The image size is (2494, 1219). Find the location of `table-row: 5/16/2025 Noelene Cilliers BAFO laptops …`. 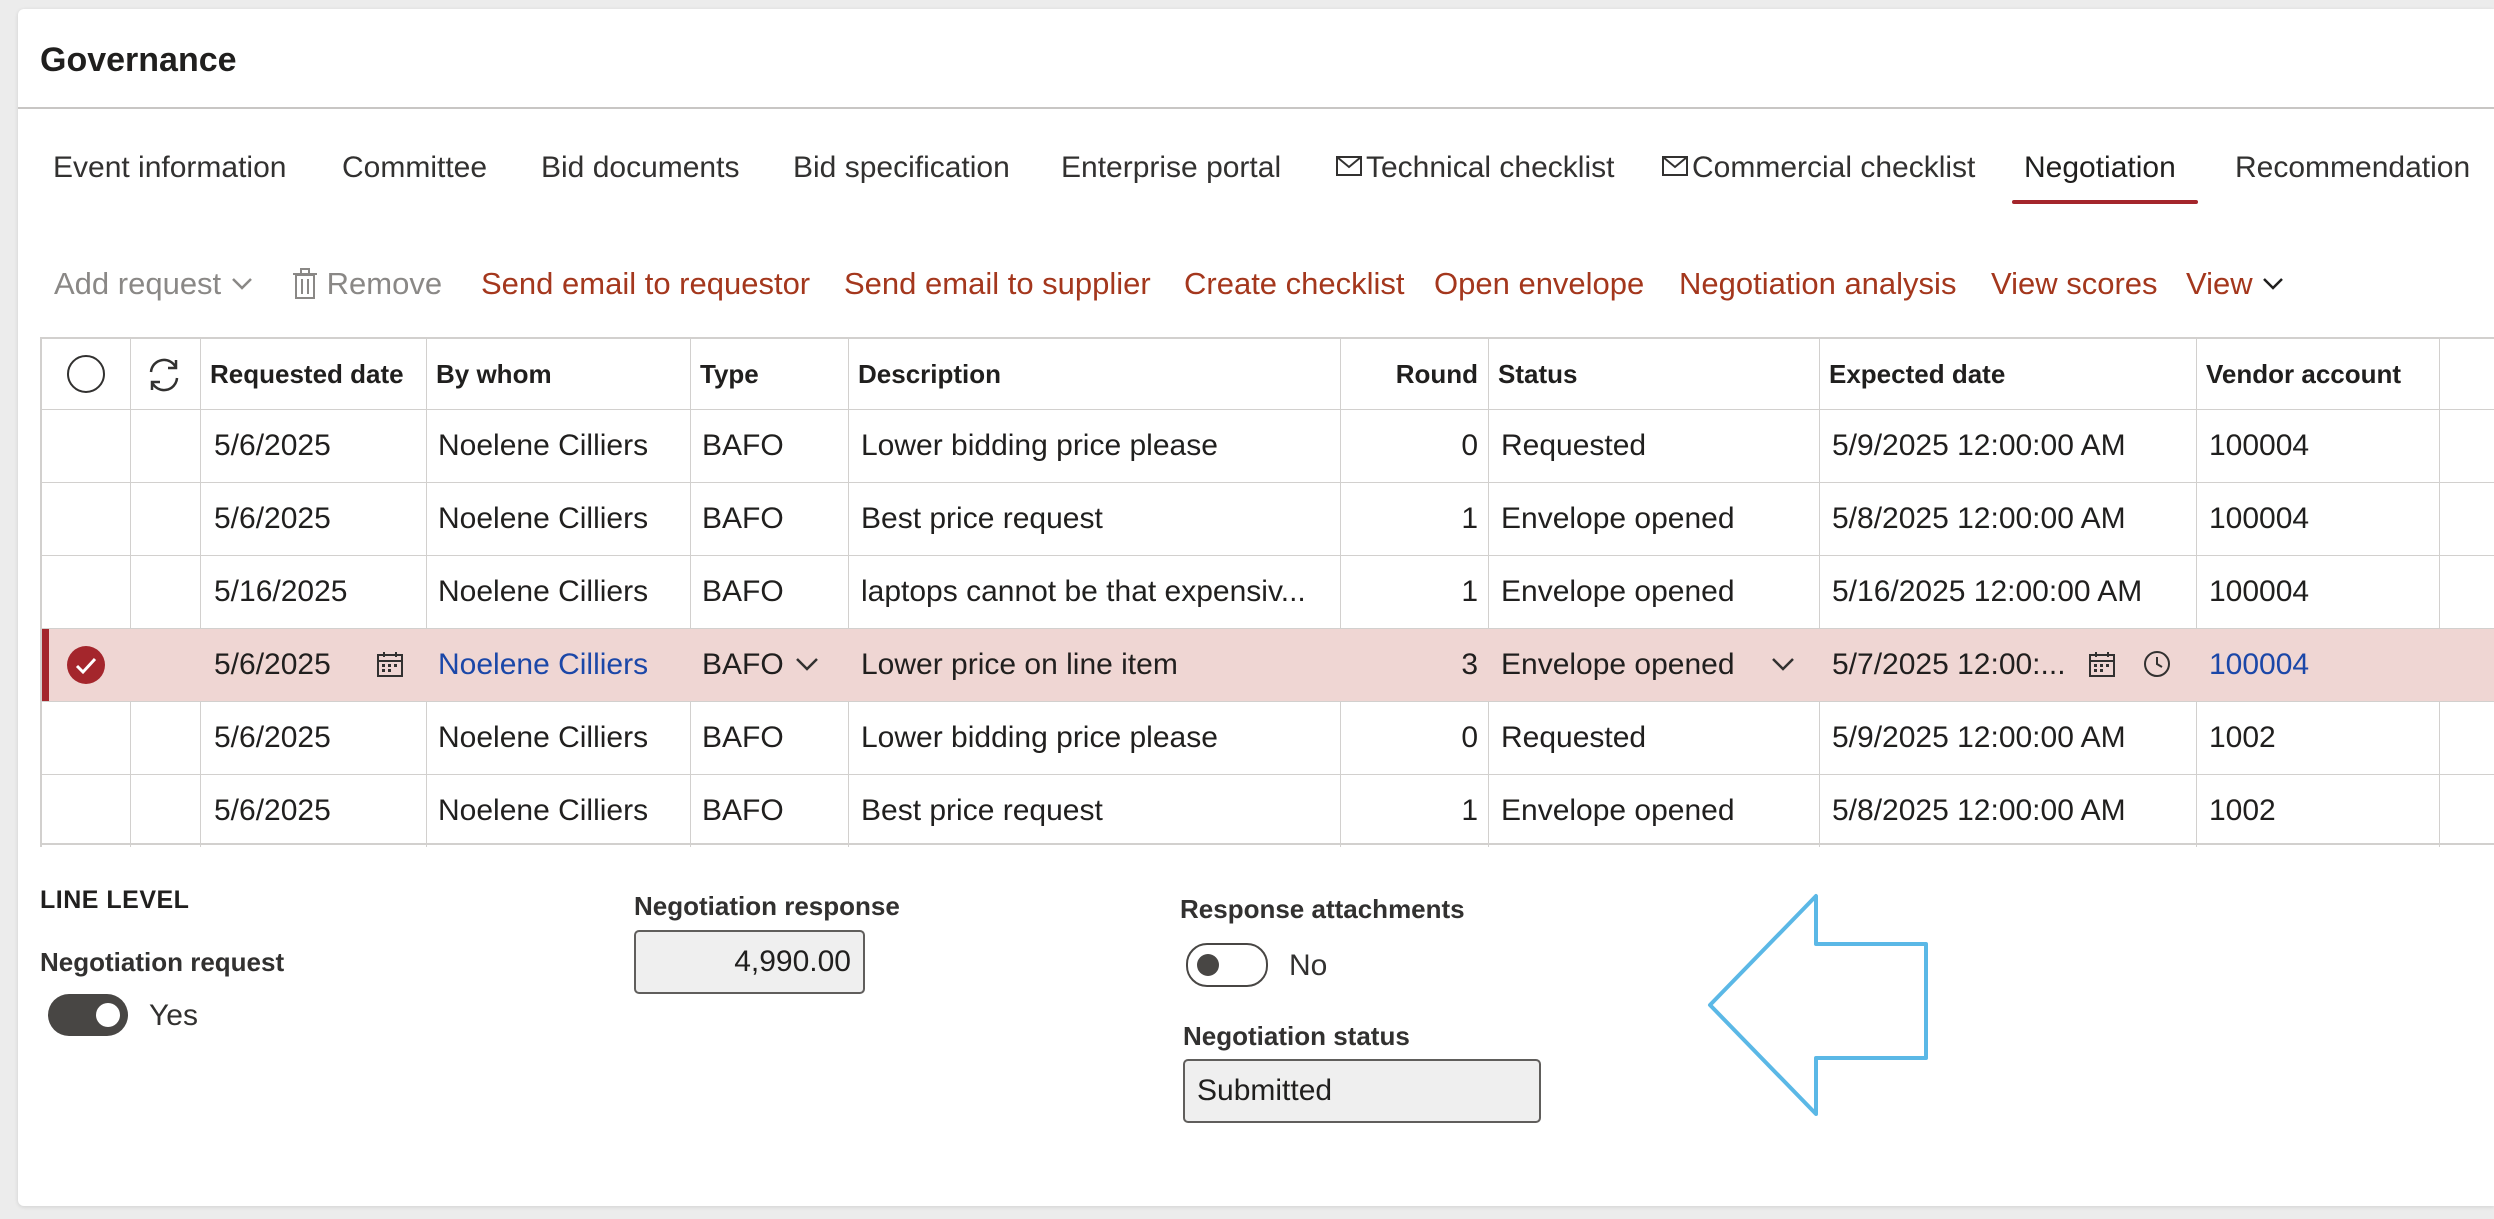

table-row: 5/16/2025 Noelene Cilliers BAFO laptops … is located at coordinates (1268, 592).